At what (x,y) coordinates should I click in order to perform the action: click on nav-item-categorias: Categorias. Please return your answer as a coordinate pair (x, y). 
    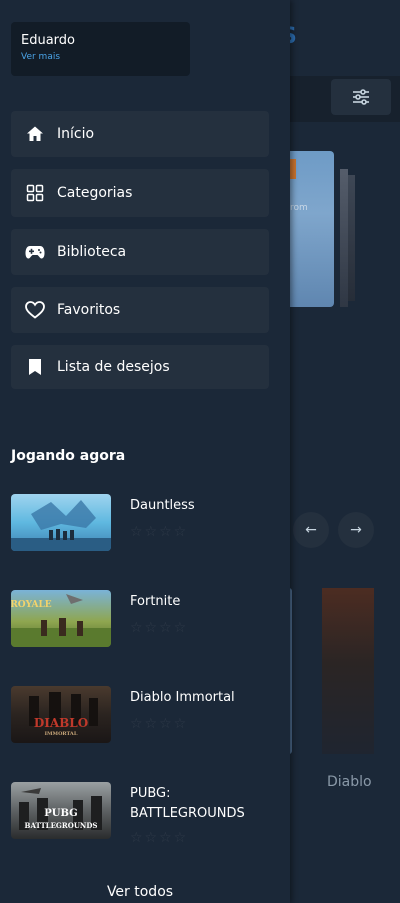
    Looking at the image, I should click on (140, 193).